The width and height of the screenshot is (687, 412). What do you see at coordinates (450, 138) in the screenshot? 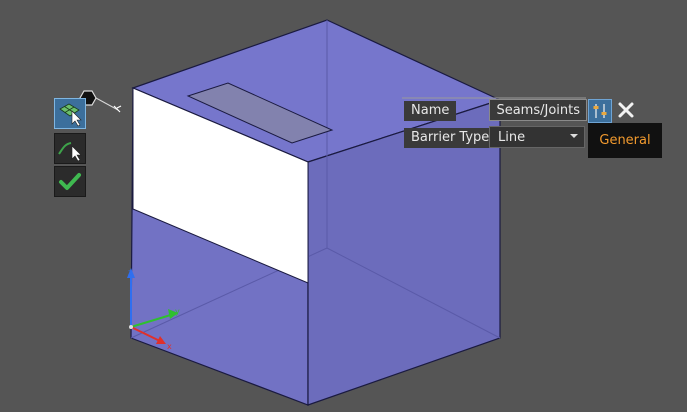
I see `barrier-type-label: Barrier Type` at bounding box center [450, 138].